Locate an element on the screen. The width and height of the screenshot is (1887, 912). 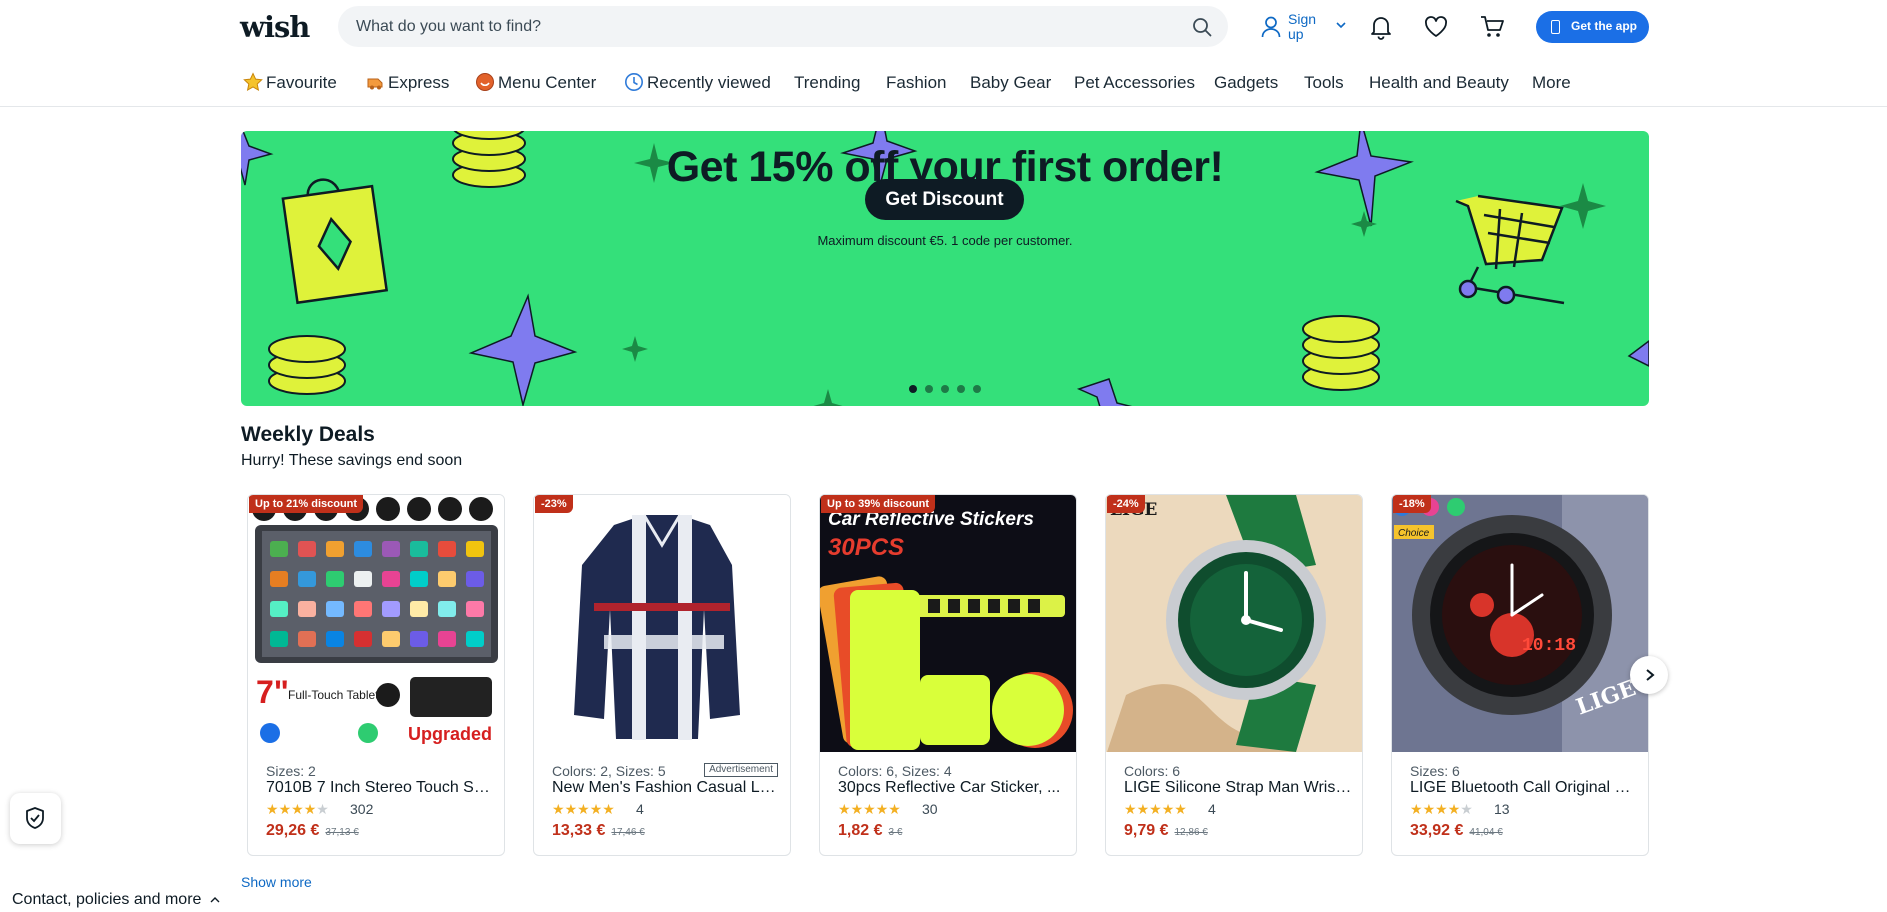
nav-item-fashion: Fashion is located at coordinates (916, 83).